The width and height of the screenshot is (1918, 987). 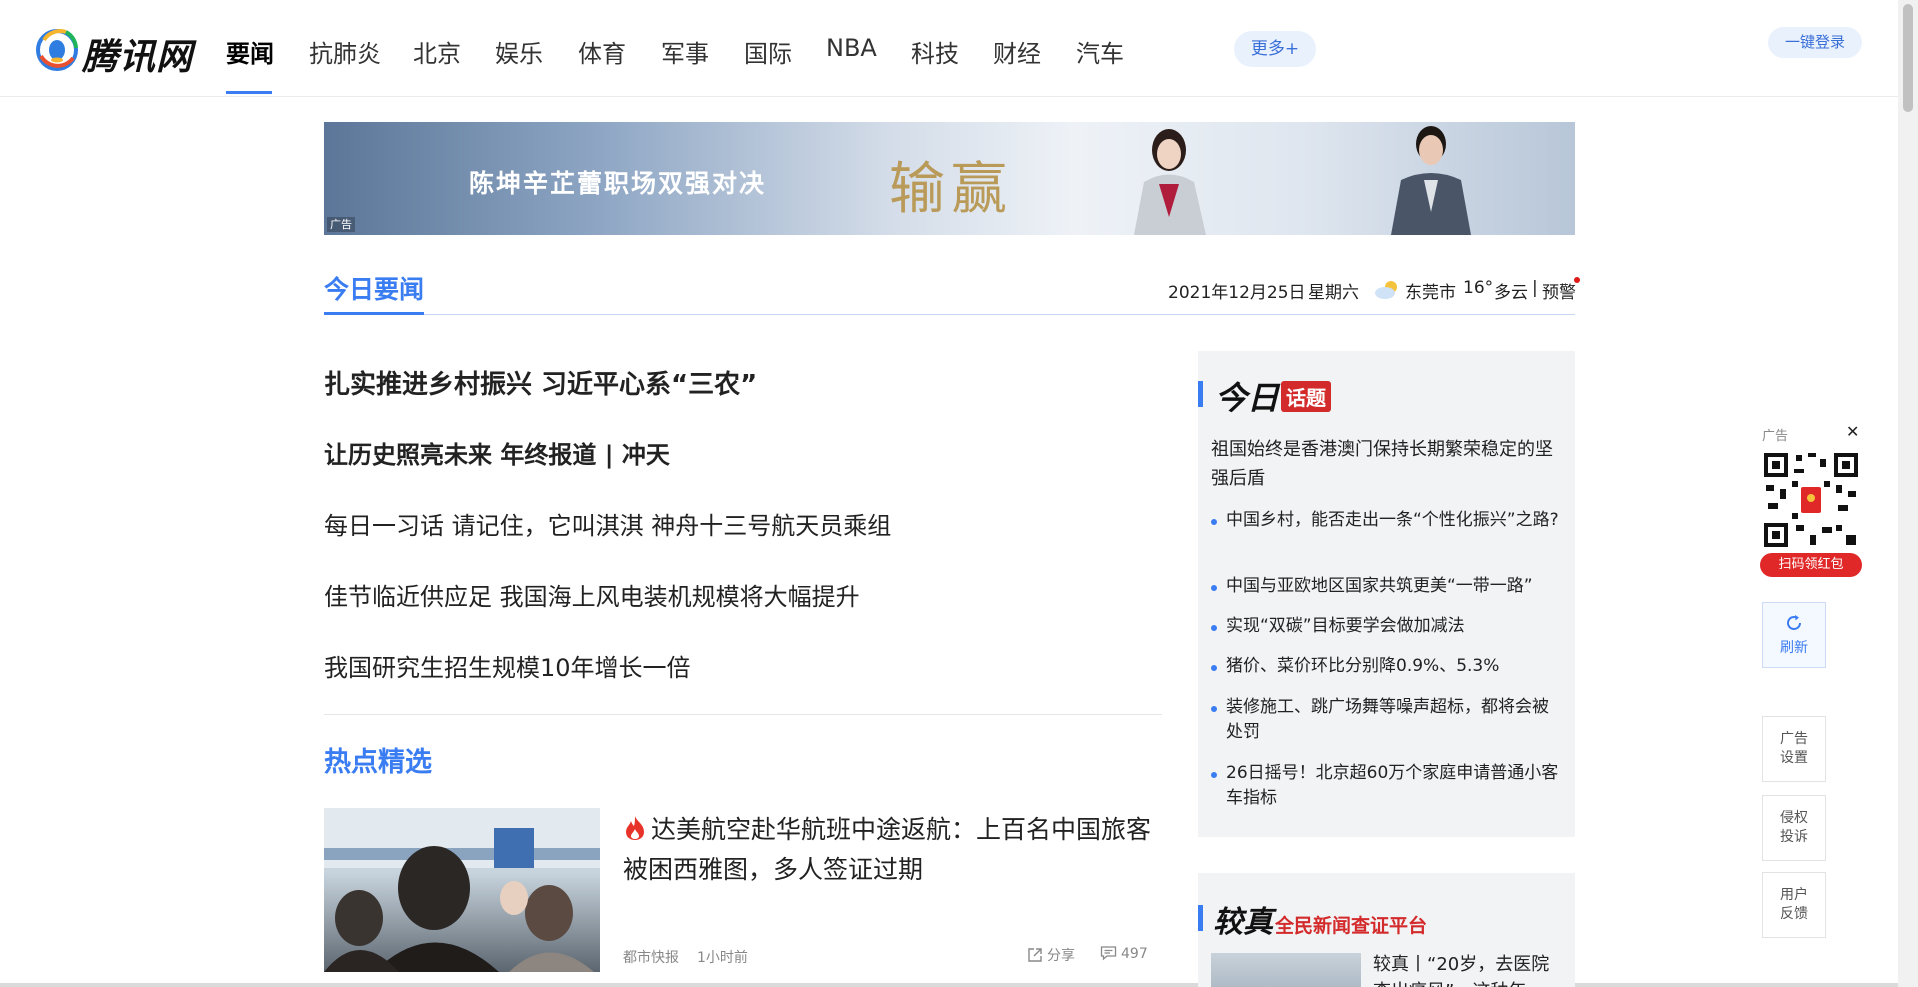 What do you see at coordinates (685, 51) in the screenshot?
I see `nav-item-junshi: 军事` at bounding box center [685, 51].